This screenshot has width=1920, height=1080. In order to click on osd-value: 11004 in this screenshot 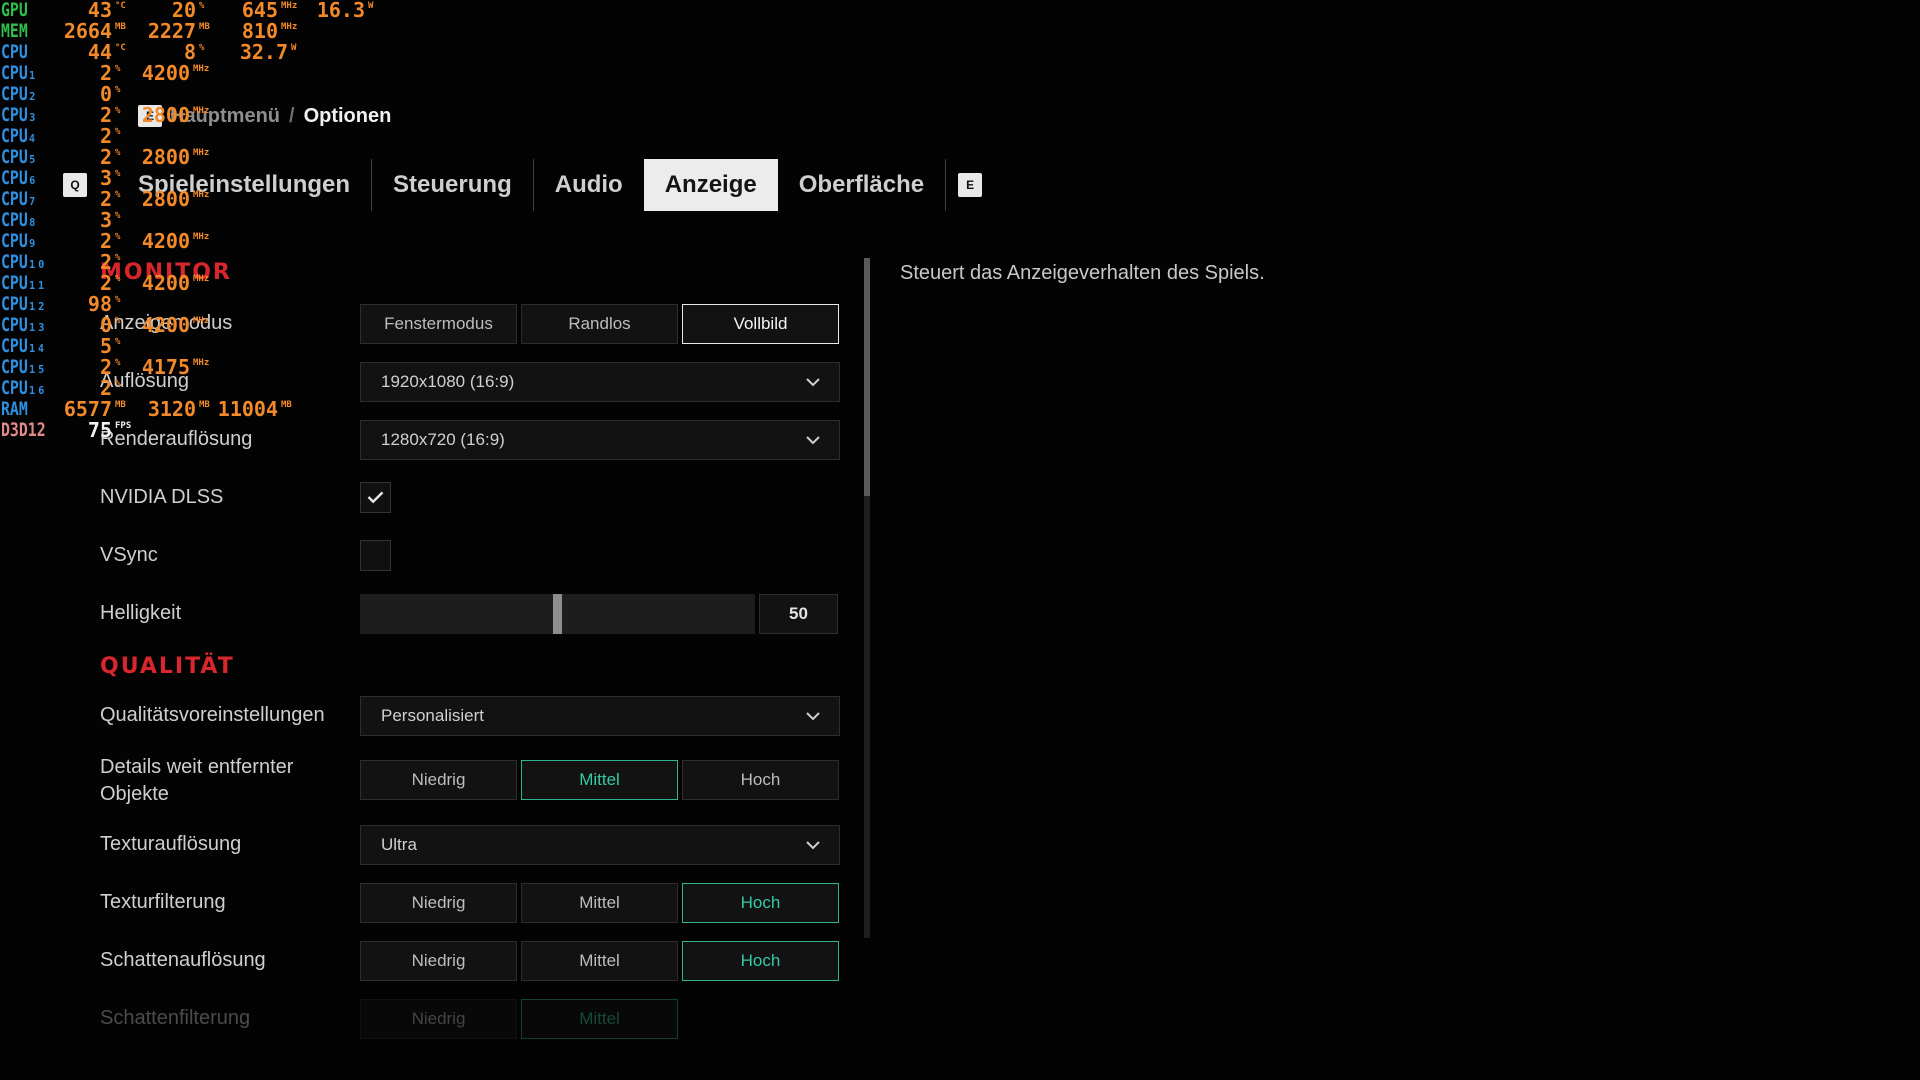, I will do `click(247, 409)`.